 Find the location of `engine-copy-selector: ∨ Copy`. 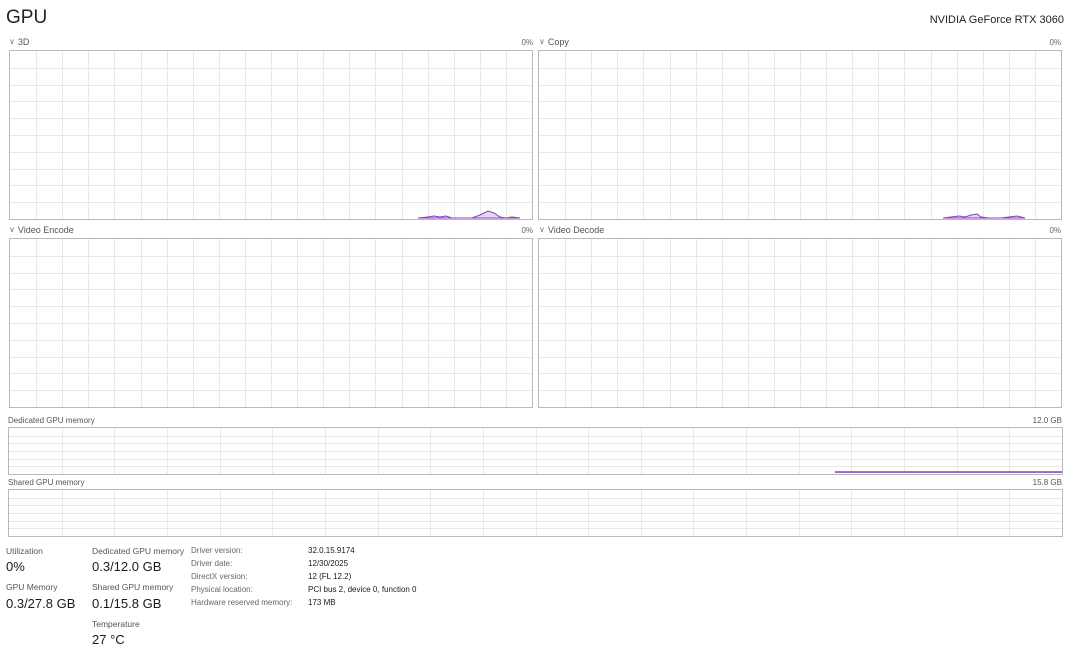

engine-copy-selector: ∨ Copy is located at coordinates (554, 42).